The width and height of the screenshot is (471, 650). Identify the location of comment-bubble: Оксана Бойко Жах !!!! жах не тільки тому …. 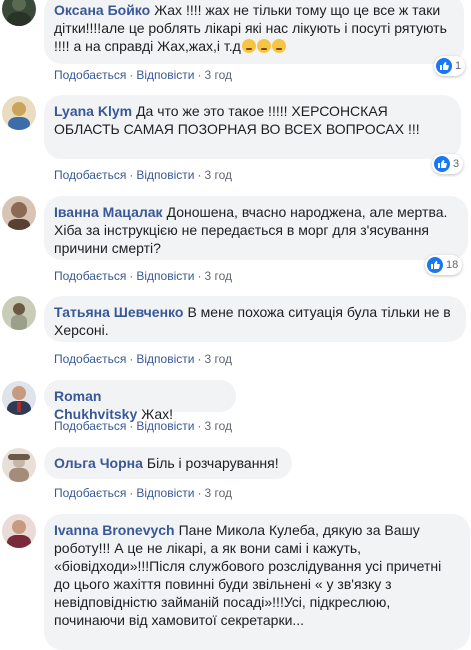
(254, 32).